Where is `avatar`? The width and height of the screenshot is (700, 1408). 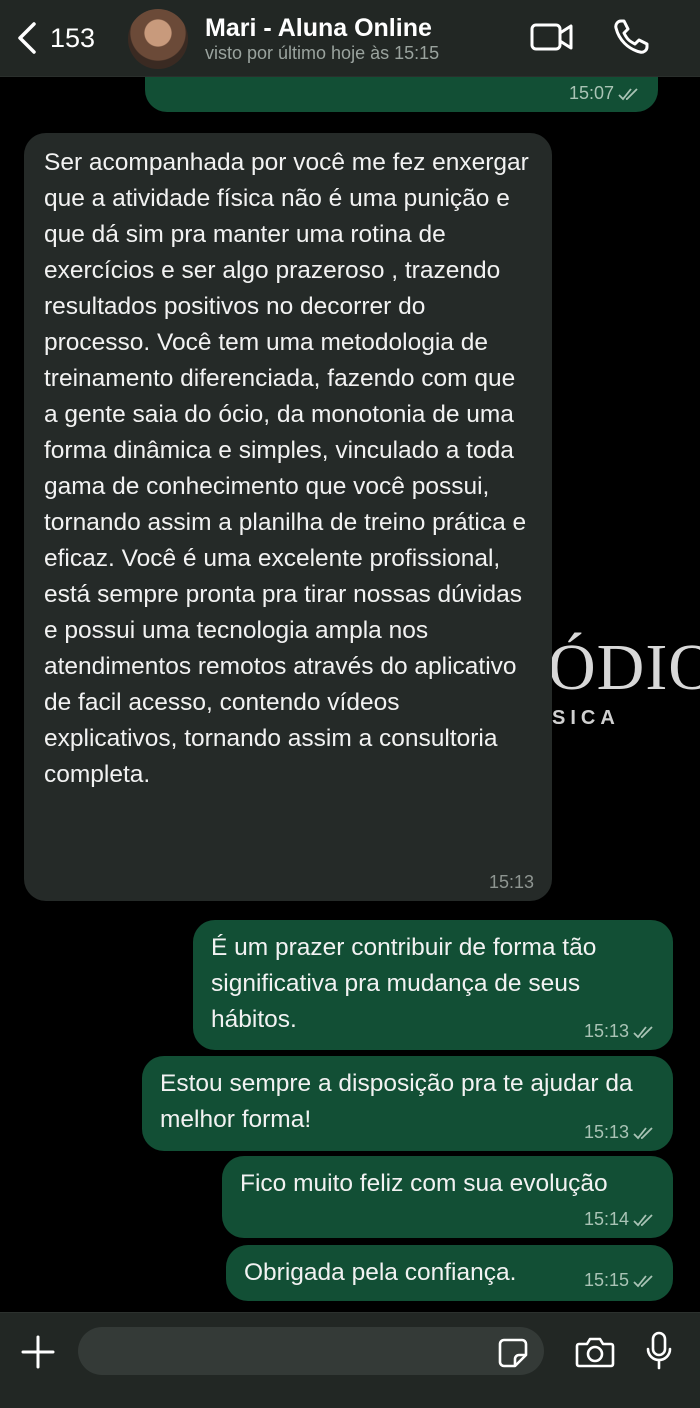
avatar is located at coordinates (158, 39).